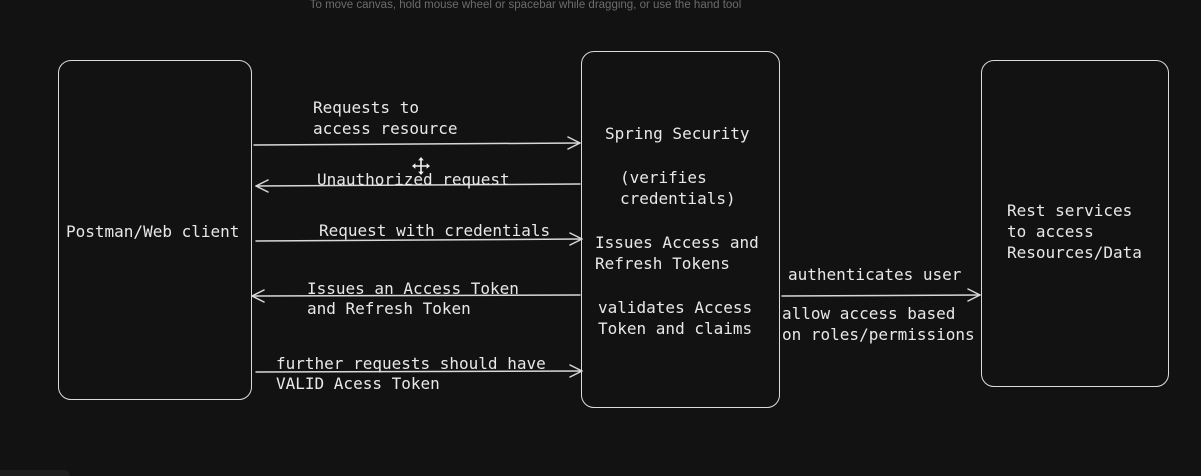 The image size is (1201, 476). What do you see at coordinates (675, 328) in the screenshot?
I see `spring-security-validates-2: Token and claims` at bounding box center [675, 328].